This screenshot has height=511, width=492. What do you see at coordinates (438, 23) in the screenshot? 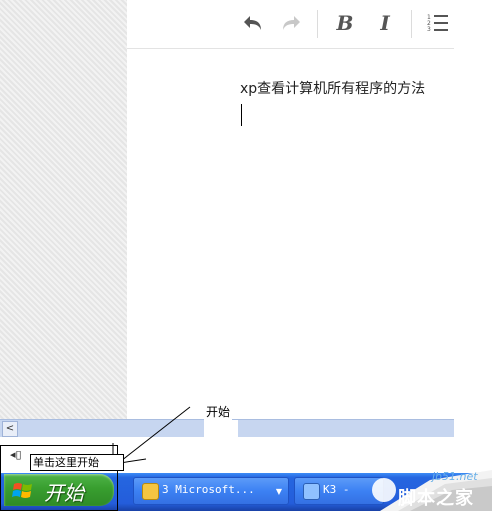
I see `ordered-list-icon: 1 2 3` at bounding box center [438, 23].